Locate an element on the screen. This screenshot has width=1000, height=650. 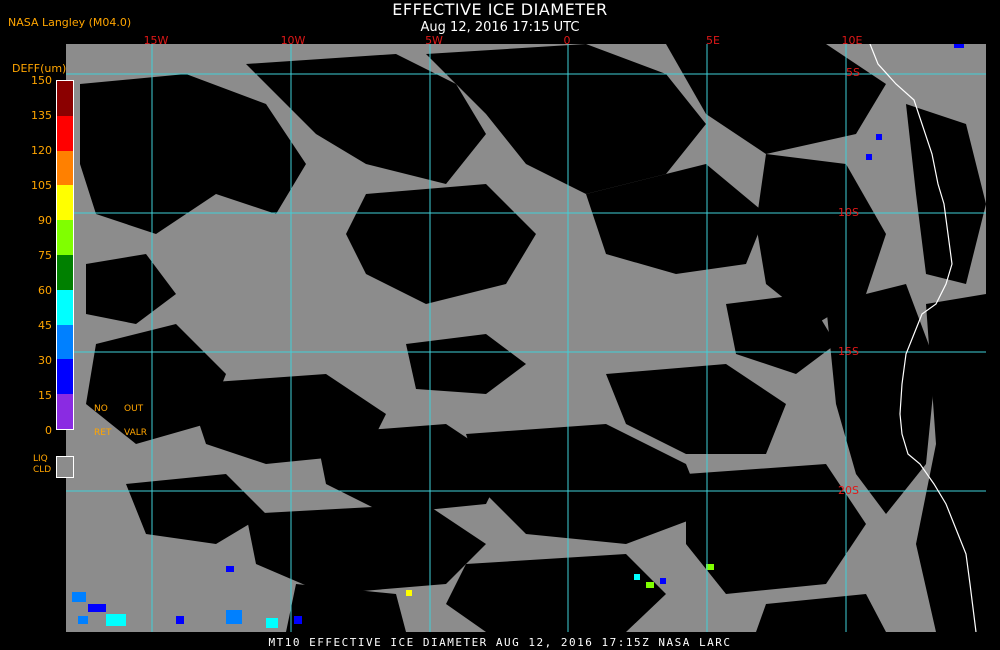
colorbar is located at coordinates (65, 255).